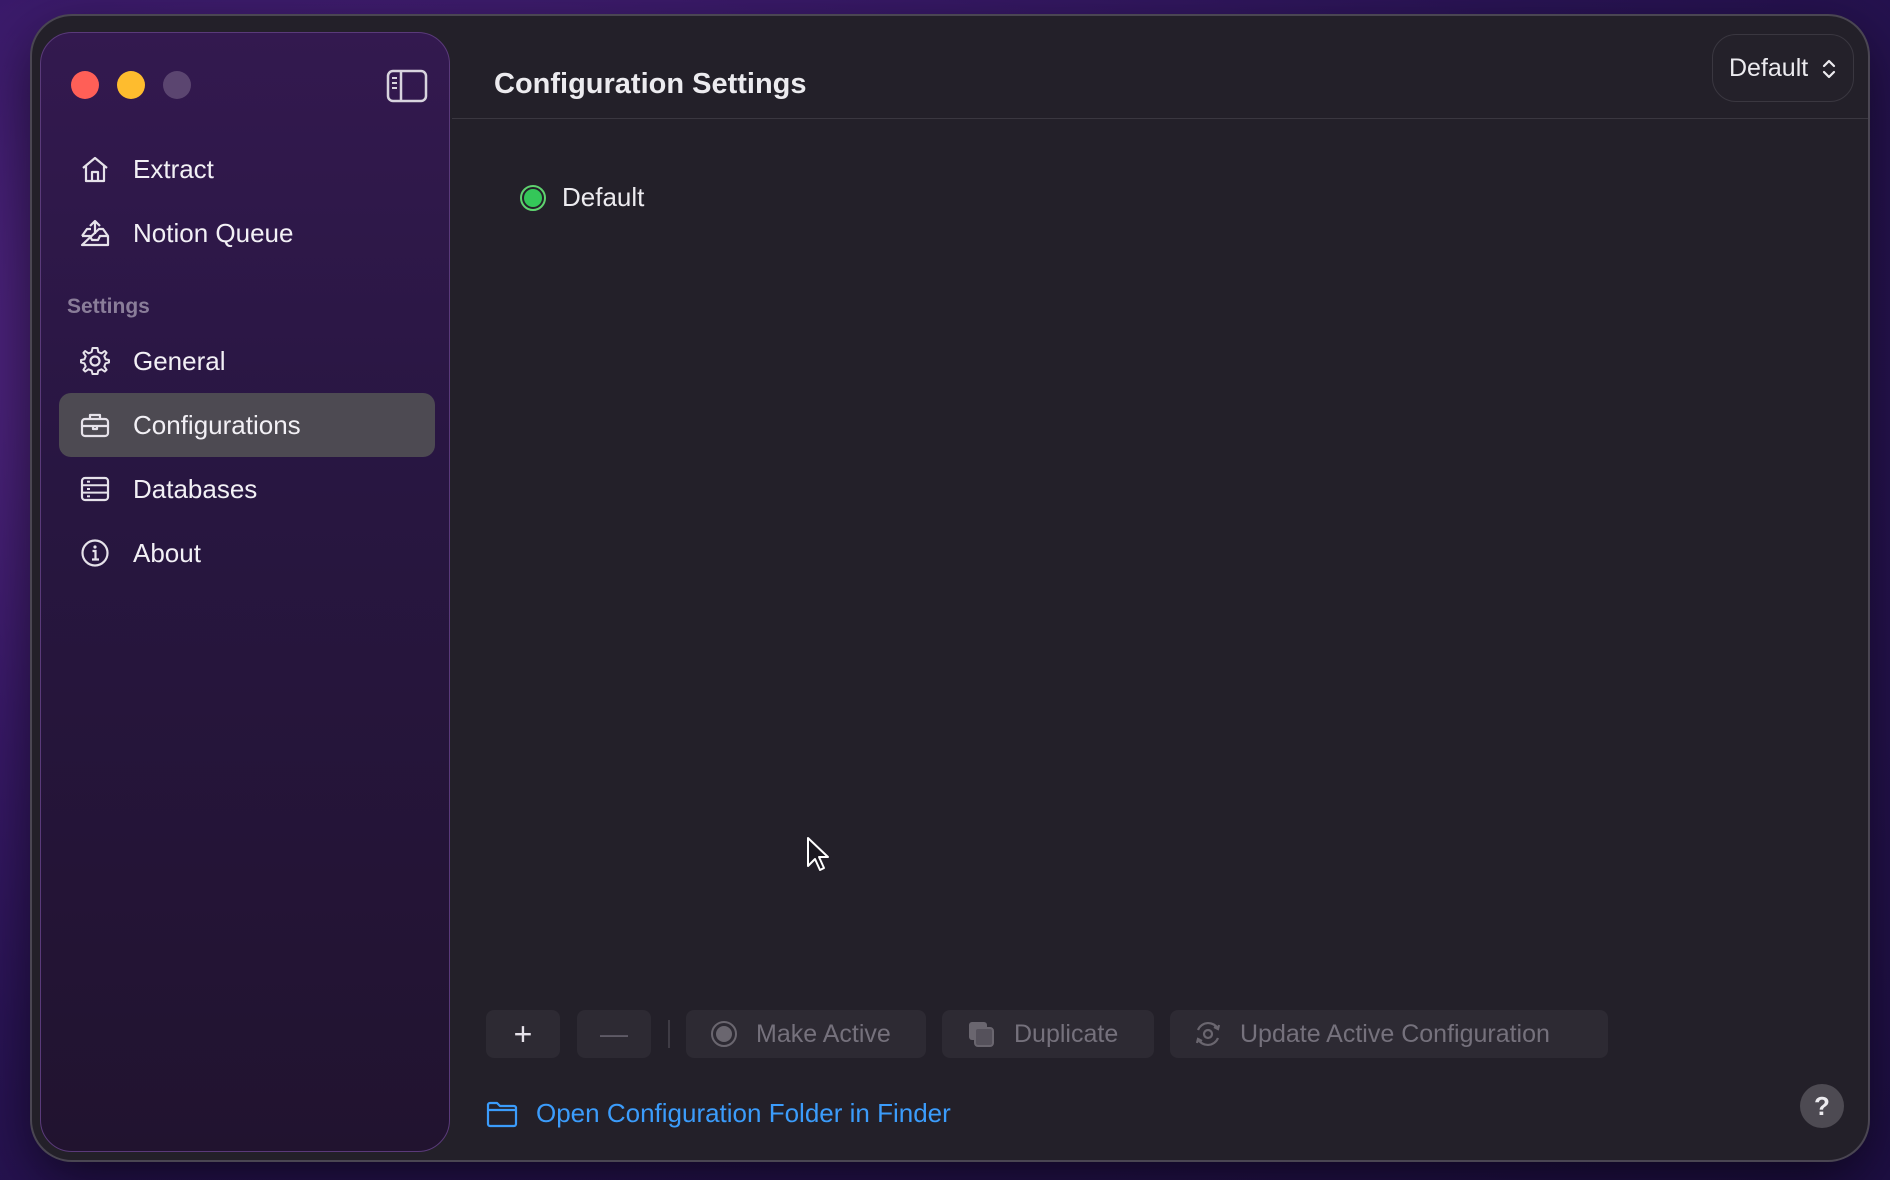 Image resolution: width=1890 pixels, height=1180 pixels. Describe the element at coordinates (95, 489) in the screenshot. I see `database-icon` at that location.